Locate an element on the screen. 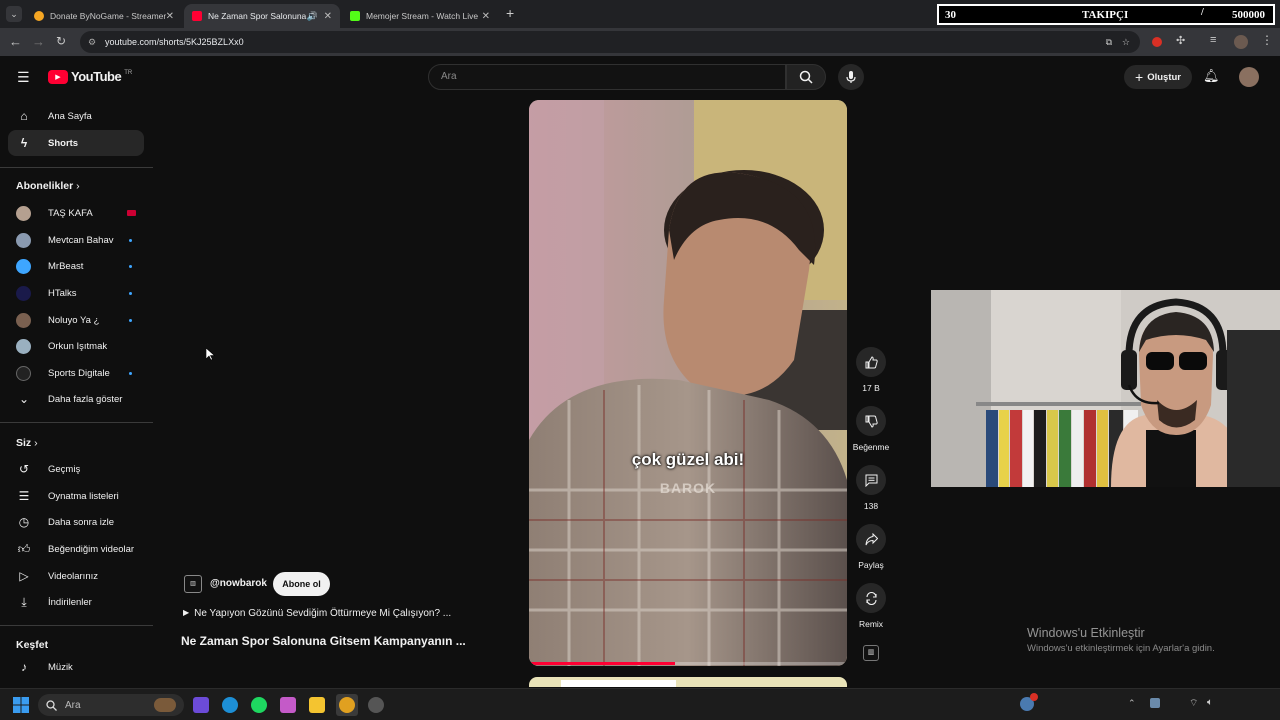  reading-list-icon: ≡ is located at coordinates (1213, 40).